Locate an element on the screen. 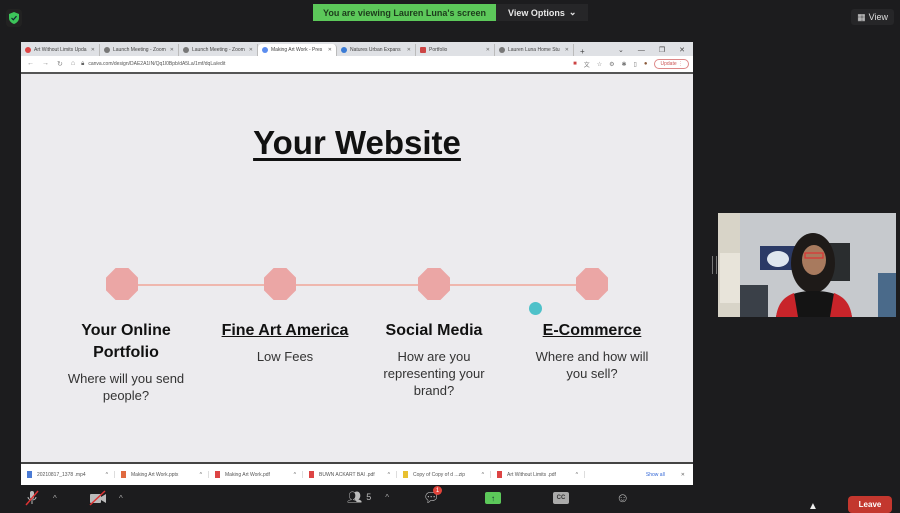 This screenshot has width=900, height=513. app-icon is located at coordinates (344, 50).